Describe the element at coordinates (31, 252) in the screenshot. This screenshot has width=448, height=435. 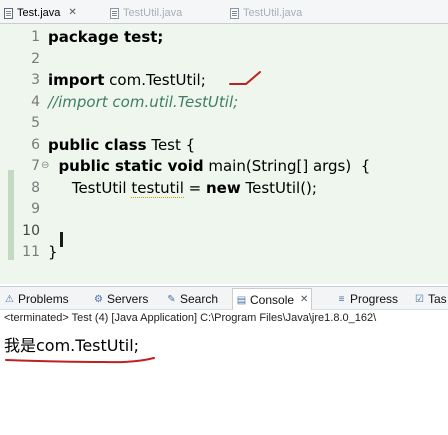
I see `line-number: 11` at that location.